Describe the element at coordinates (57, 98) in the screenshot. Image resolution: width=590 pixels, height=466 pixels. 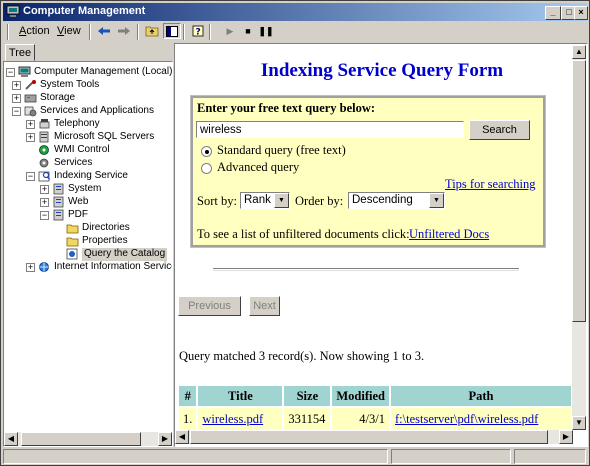
I see `tree-item-storage: Storage` at that location.